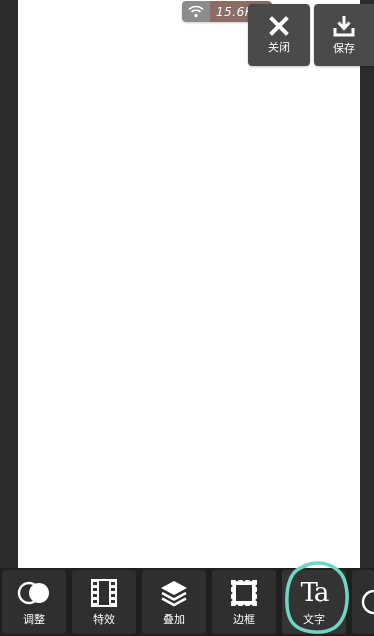 The height and width of the screenshot is (636, 374). I want to click on bottom-toolbar: 调整 特效 叠加 边框 Ta 文字, so click(187, 602).